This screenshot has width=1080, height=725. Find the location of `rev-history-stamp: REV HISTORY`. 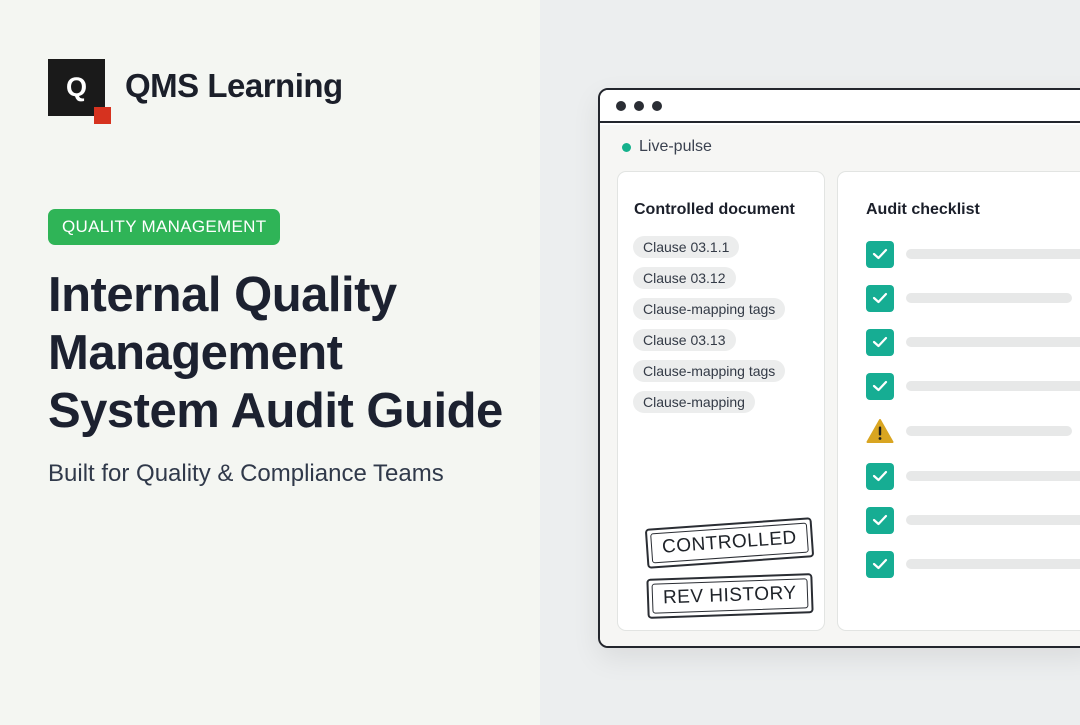

rev-history-stamp: REV HISTORY is located at coordinates (730, 596).